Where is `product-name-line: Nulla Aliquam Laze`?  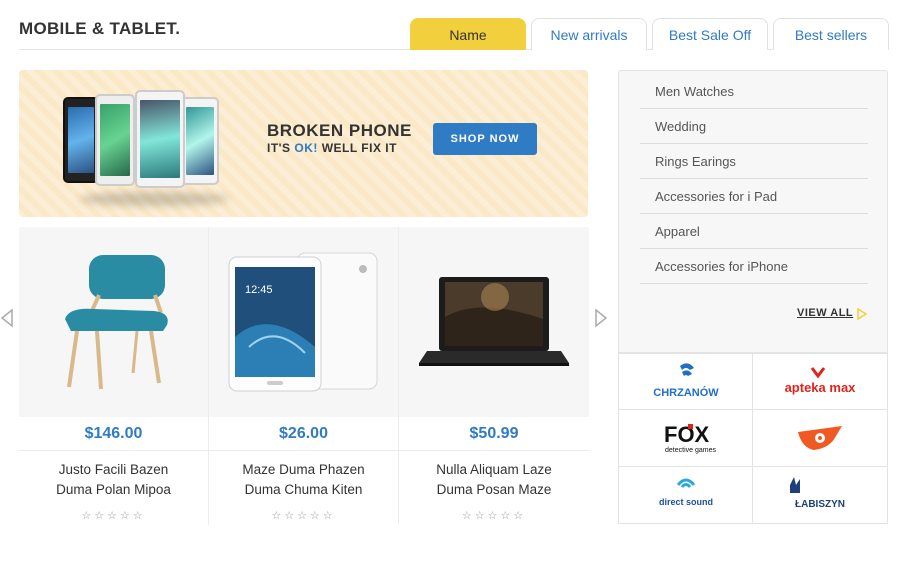 product-name-line: Nulla Aliquam Laze is located at coordinates (494, 469).